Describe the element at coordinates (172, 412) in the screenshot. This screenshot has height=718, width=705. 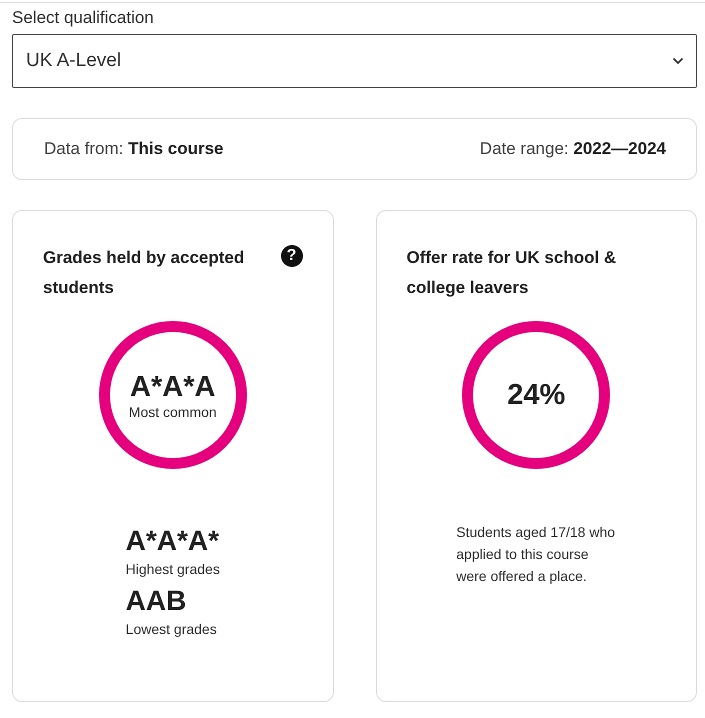
I see `ring-caption: Most common` at that location.